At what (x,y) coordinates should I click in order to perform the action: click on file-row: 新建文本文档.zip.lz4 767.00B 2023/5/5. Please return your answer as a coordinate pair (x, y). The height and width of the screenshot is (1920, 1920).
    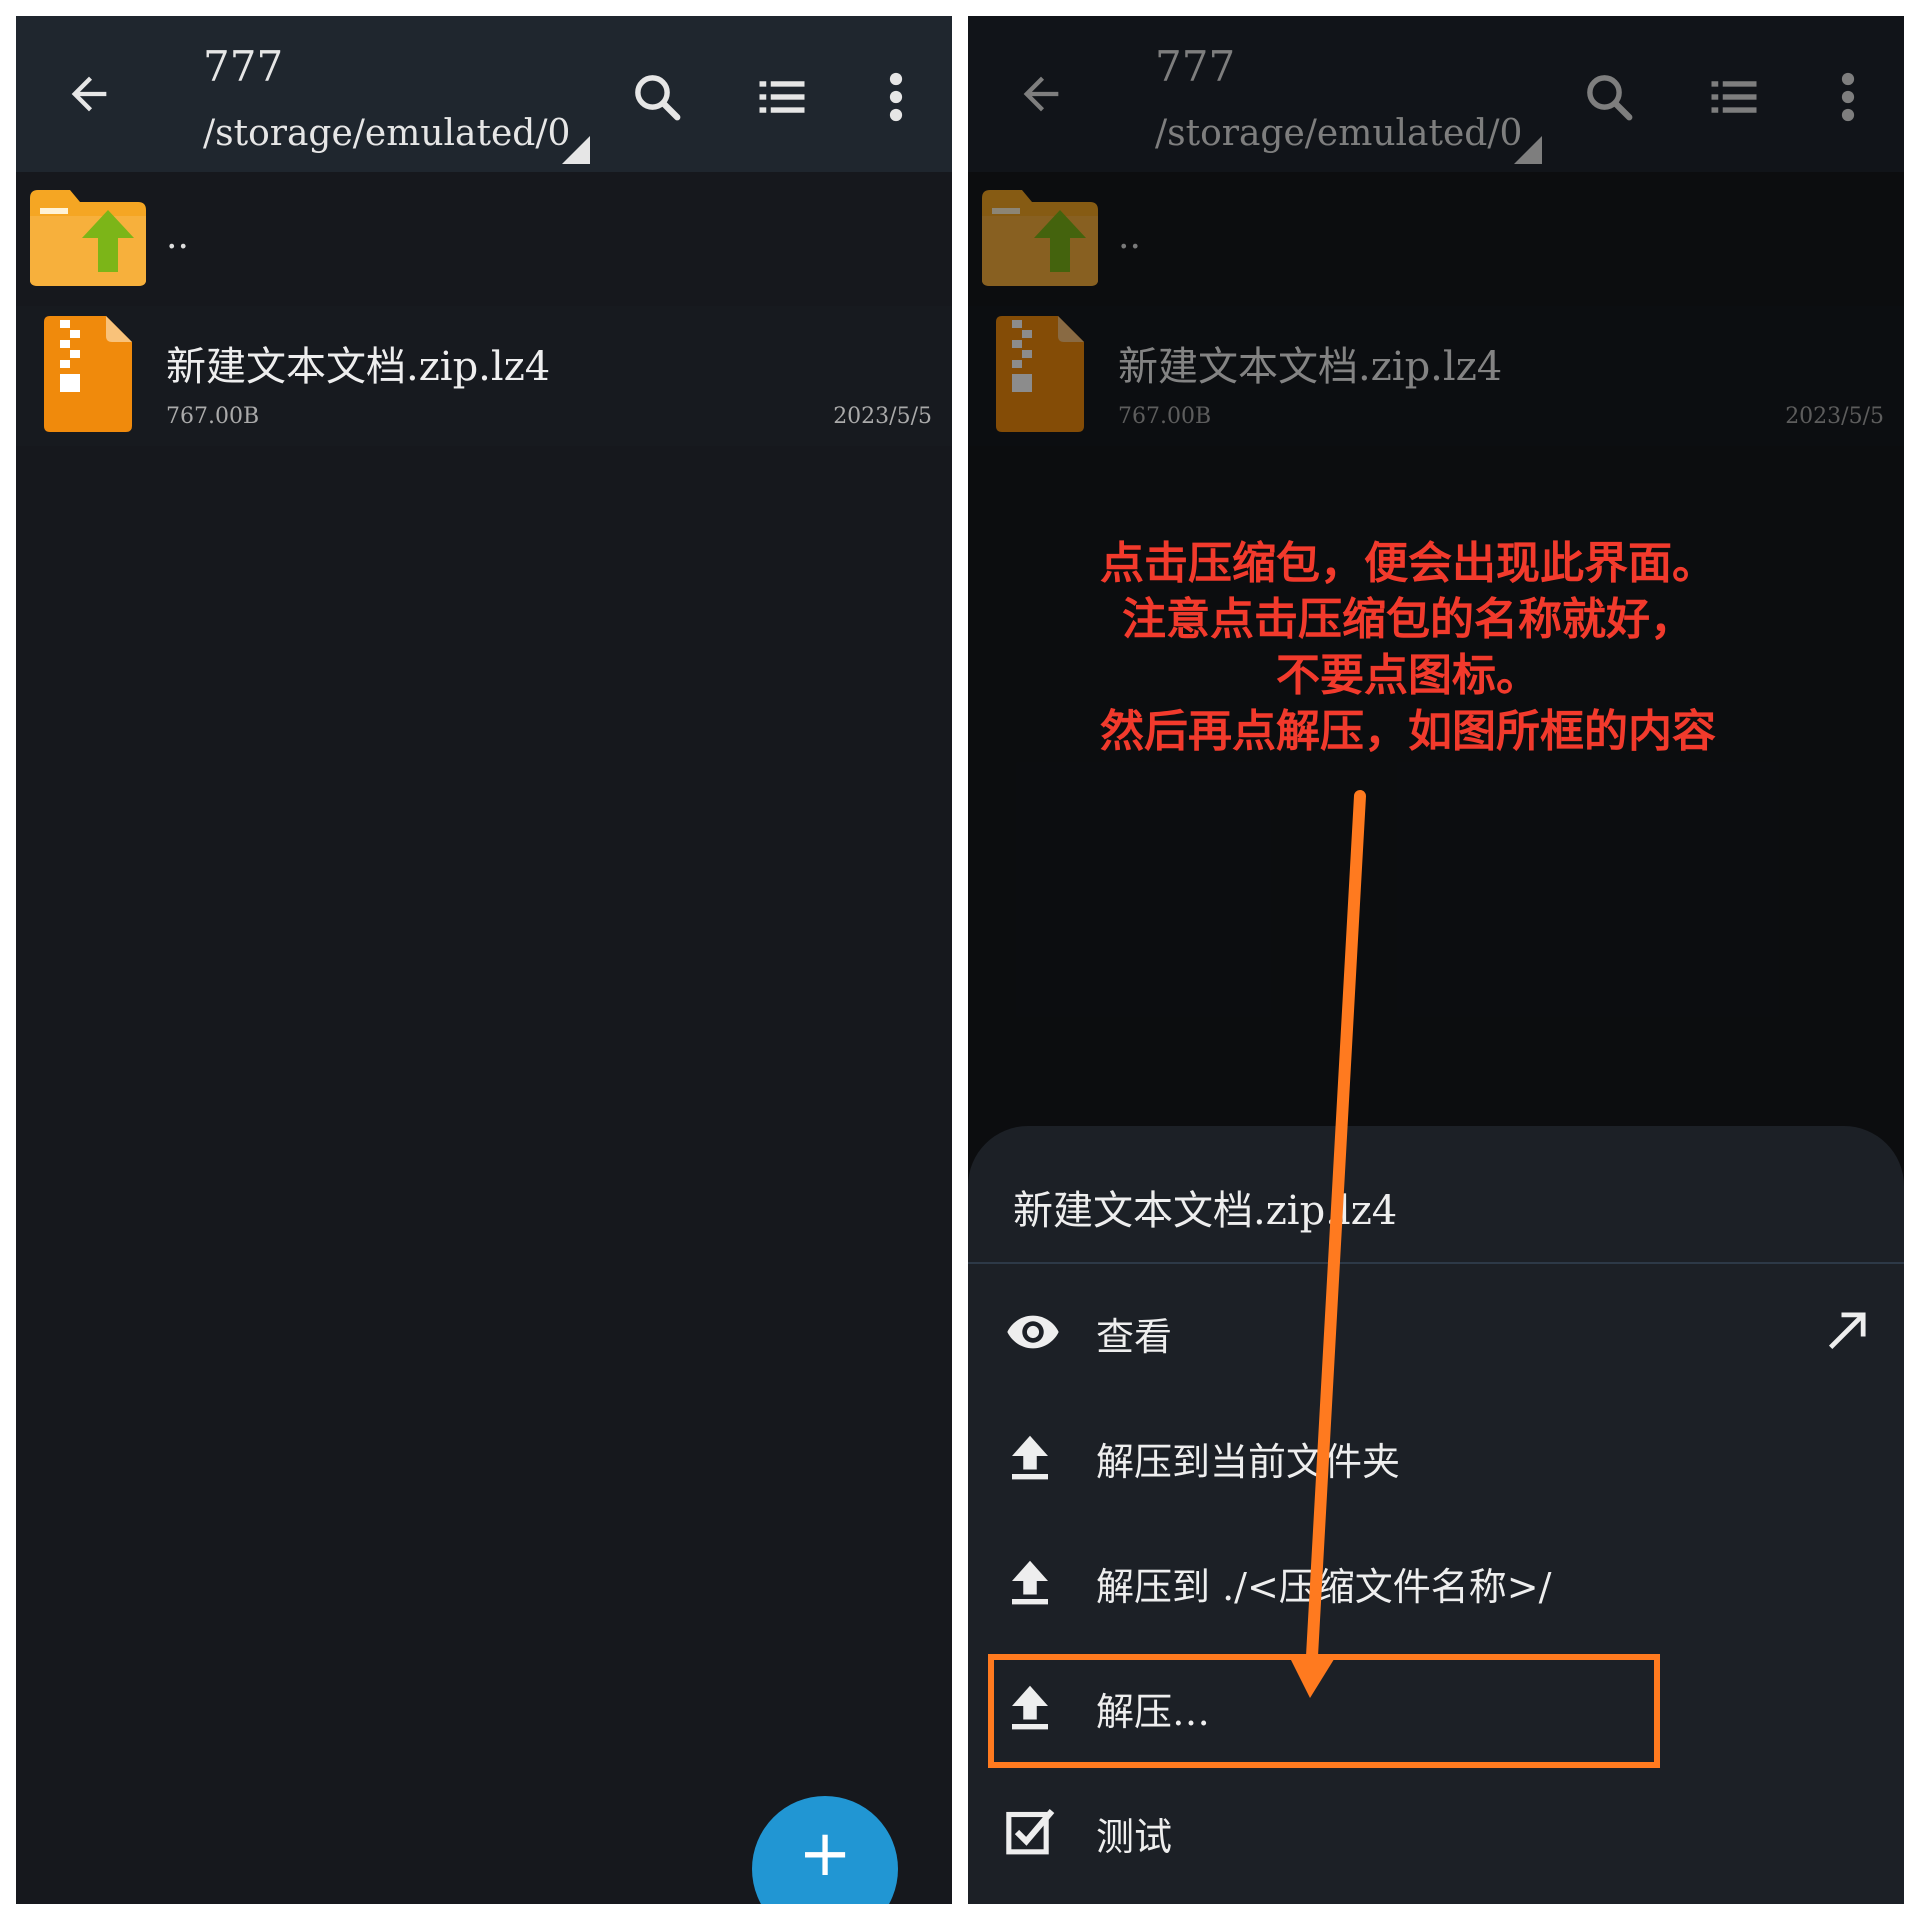
    Looking at the image, I should click on (484, 376).